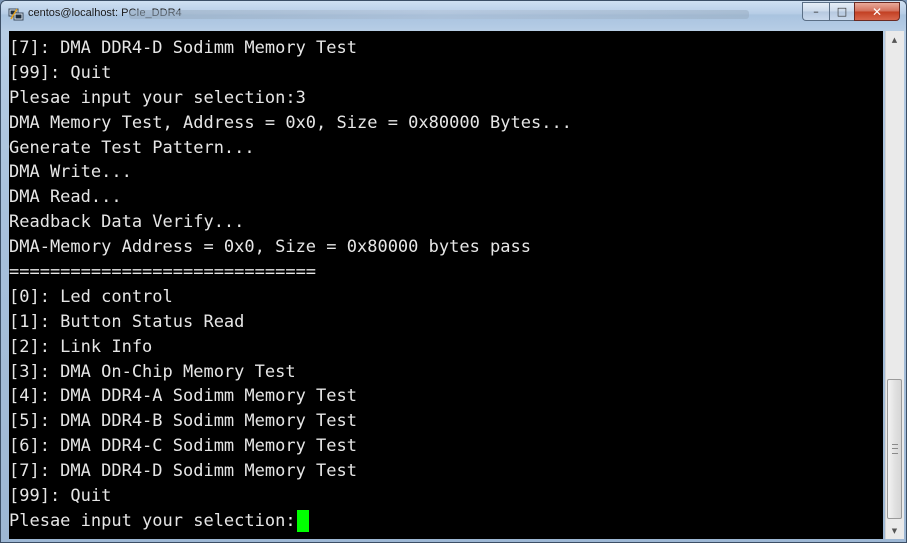 This screenshot has height=543, width=907. I want to click on title-redacted-area, so click(439, 14).